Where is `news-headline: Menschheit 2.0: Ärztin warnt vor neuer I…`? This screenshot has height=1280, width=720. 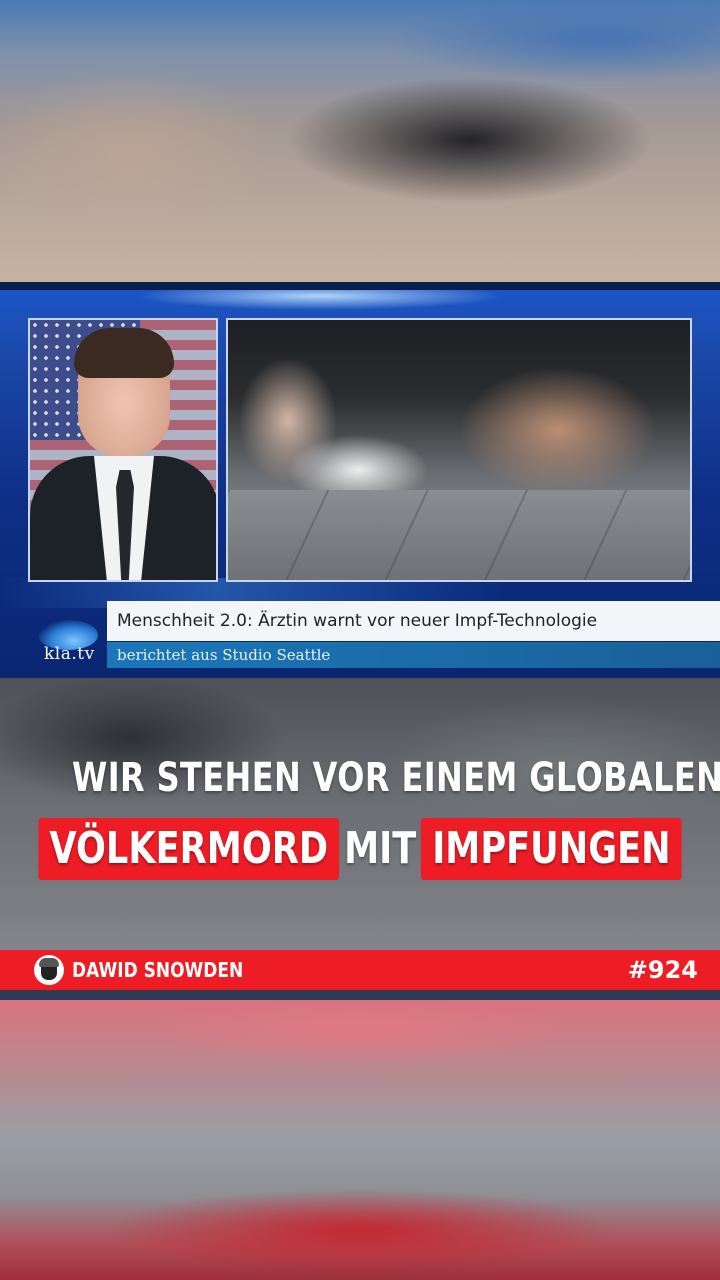 news-headline: Menschheit 2.0: Ärztin warnt vor neuer I… is located at coordinates (413, 621).